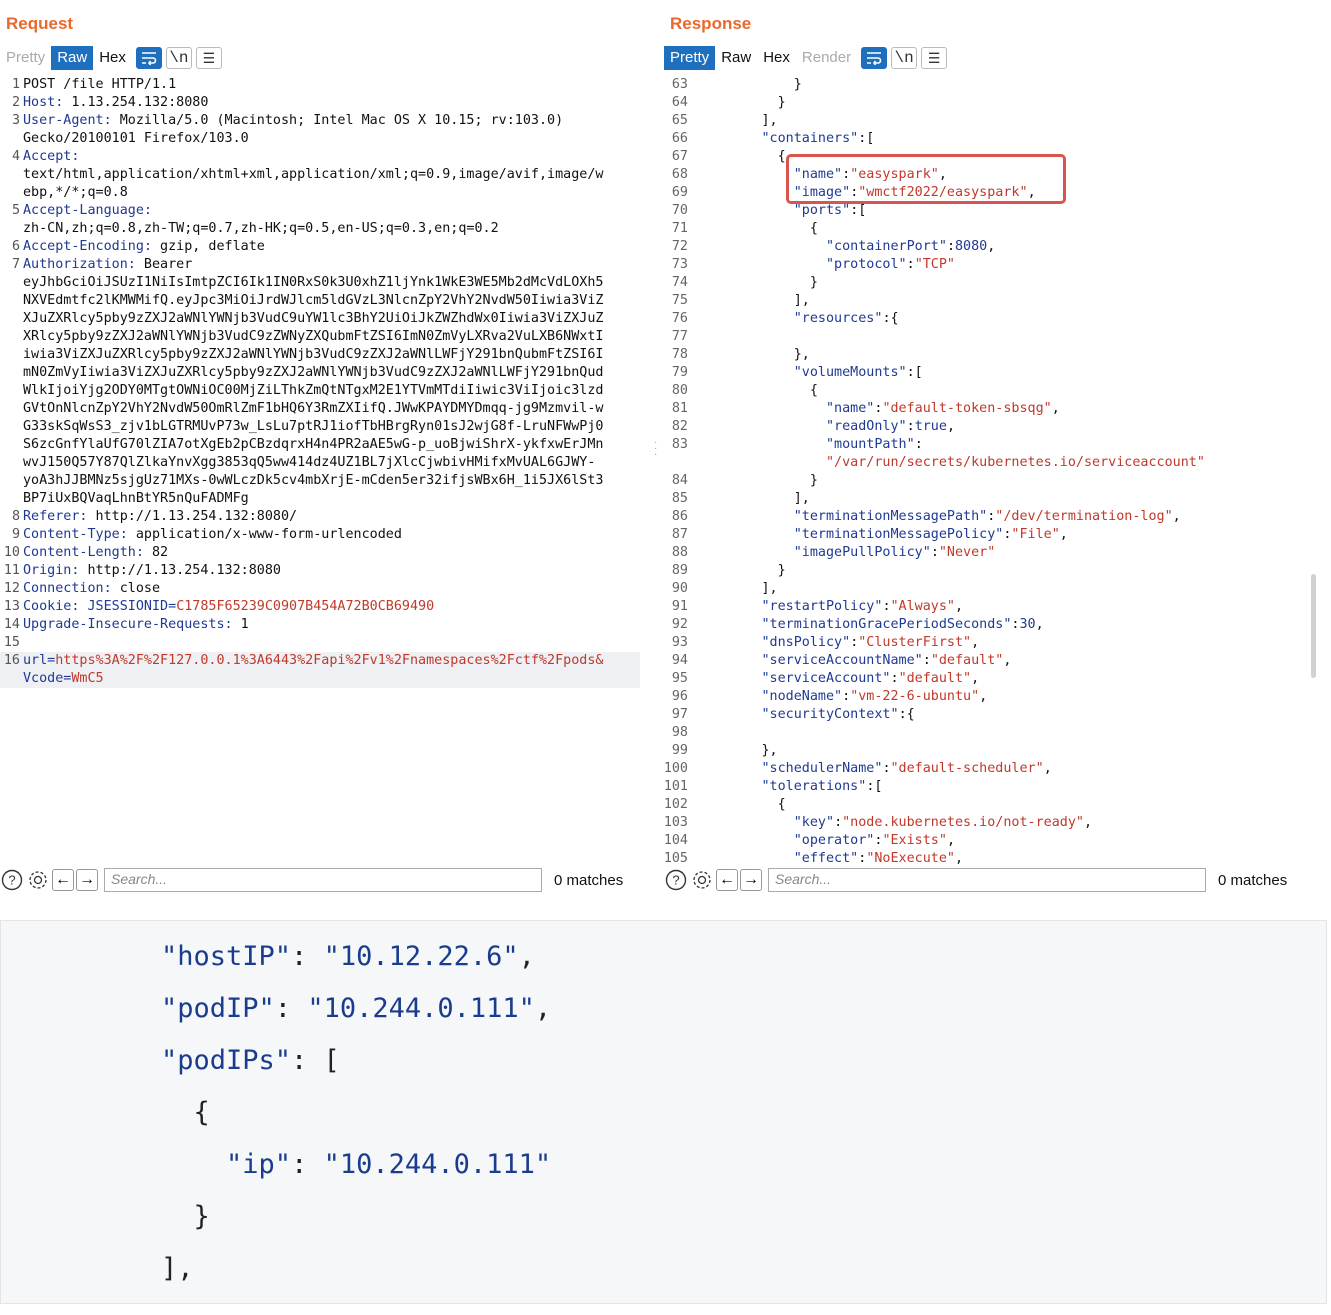 This screenshot has height=1315, width=1331. What do you see at coordinates (675, 857) in the screenshot?
I see `line-number: 105` at bounding box center [675, 857].